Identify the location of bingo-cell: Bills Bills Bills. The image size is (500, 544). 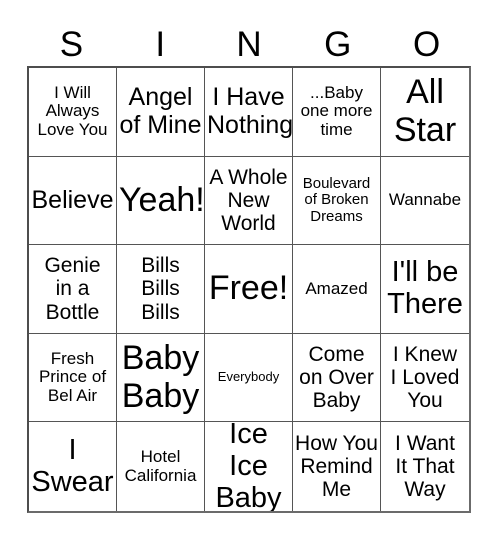
(161, 289).